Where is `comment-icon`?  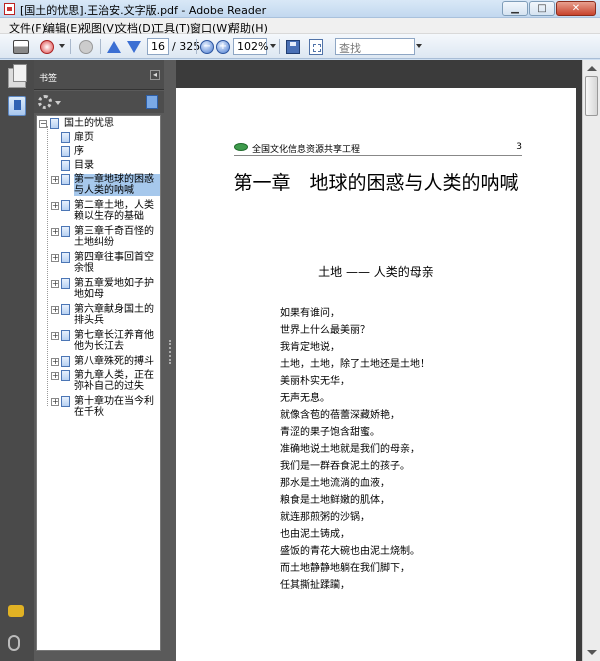
comment-icon is located at coordinates (16, 611).